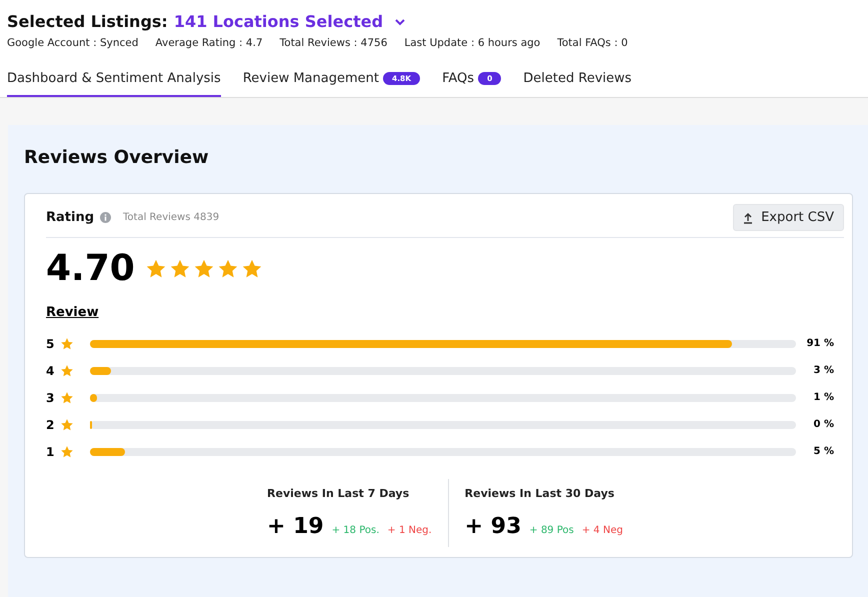  What do you see at coordinates (577, 84) in the screenshot?
I see `tab: Deleted Reviews` at bounding box center [577, 84].